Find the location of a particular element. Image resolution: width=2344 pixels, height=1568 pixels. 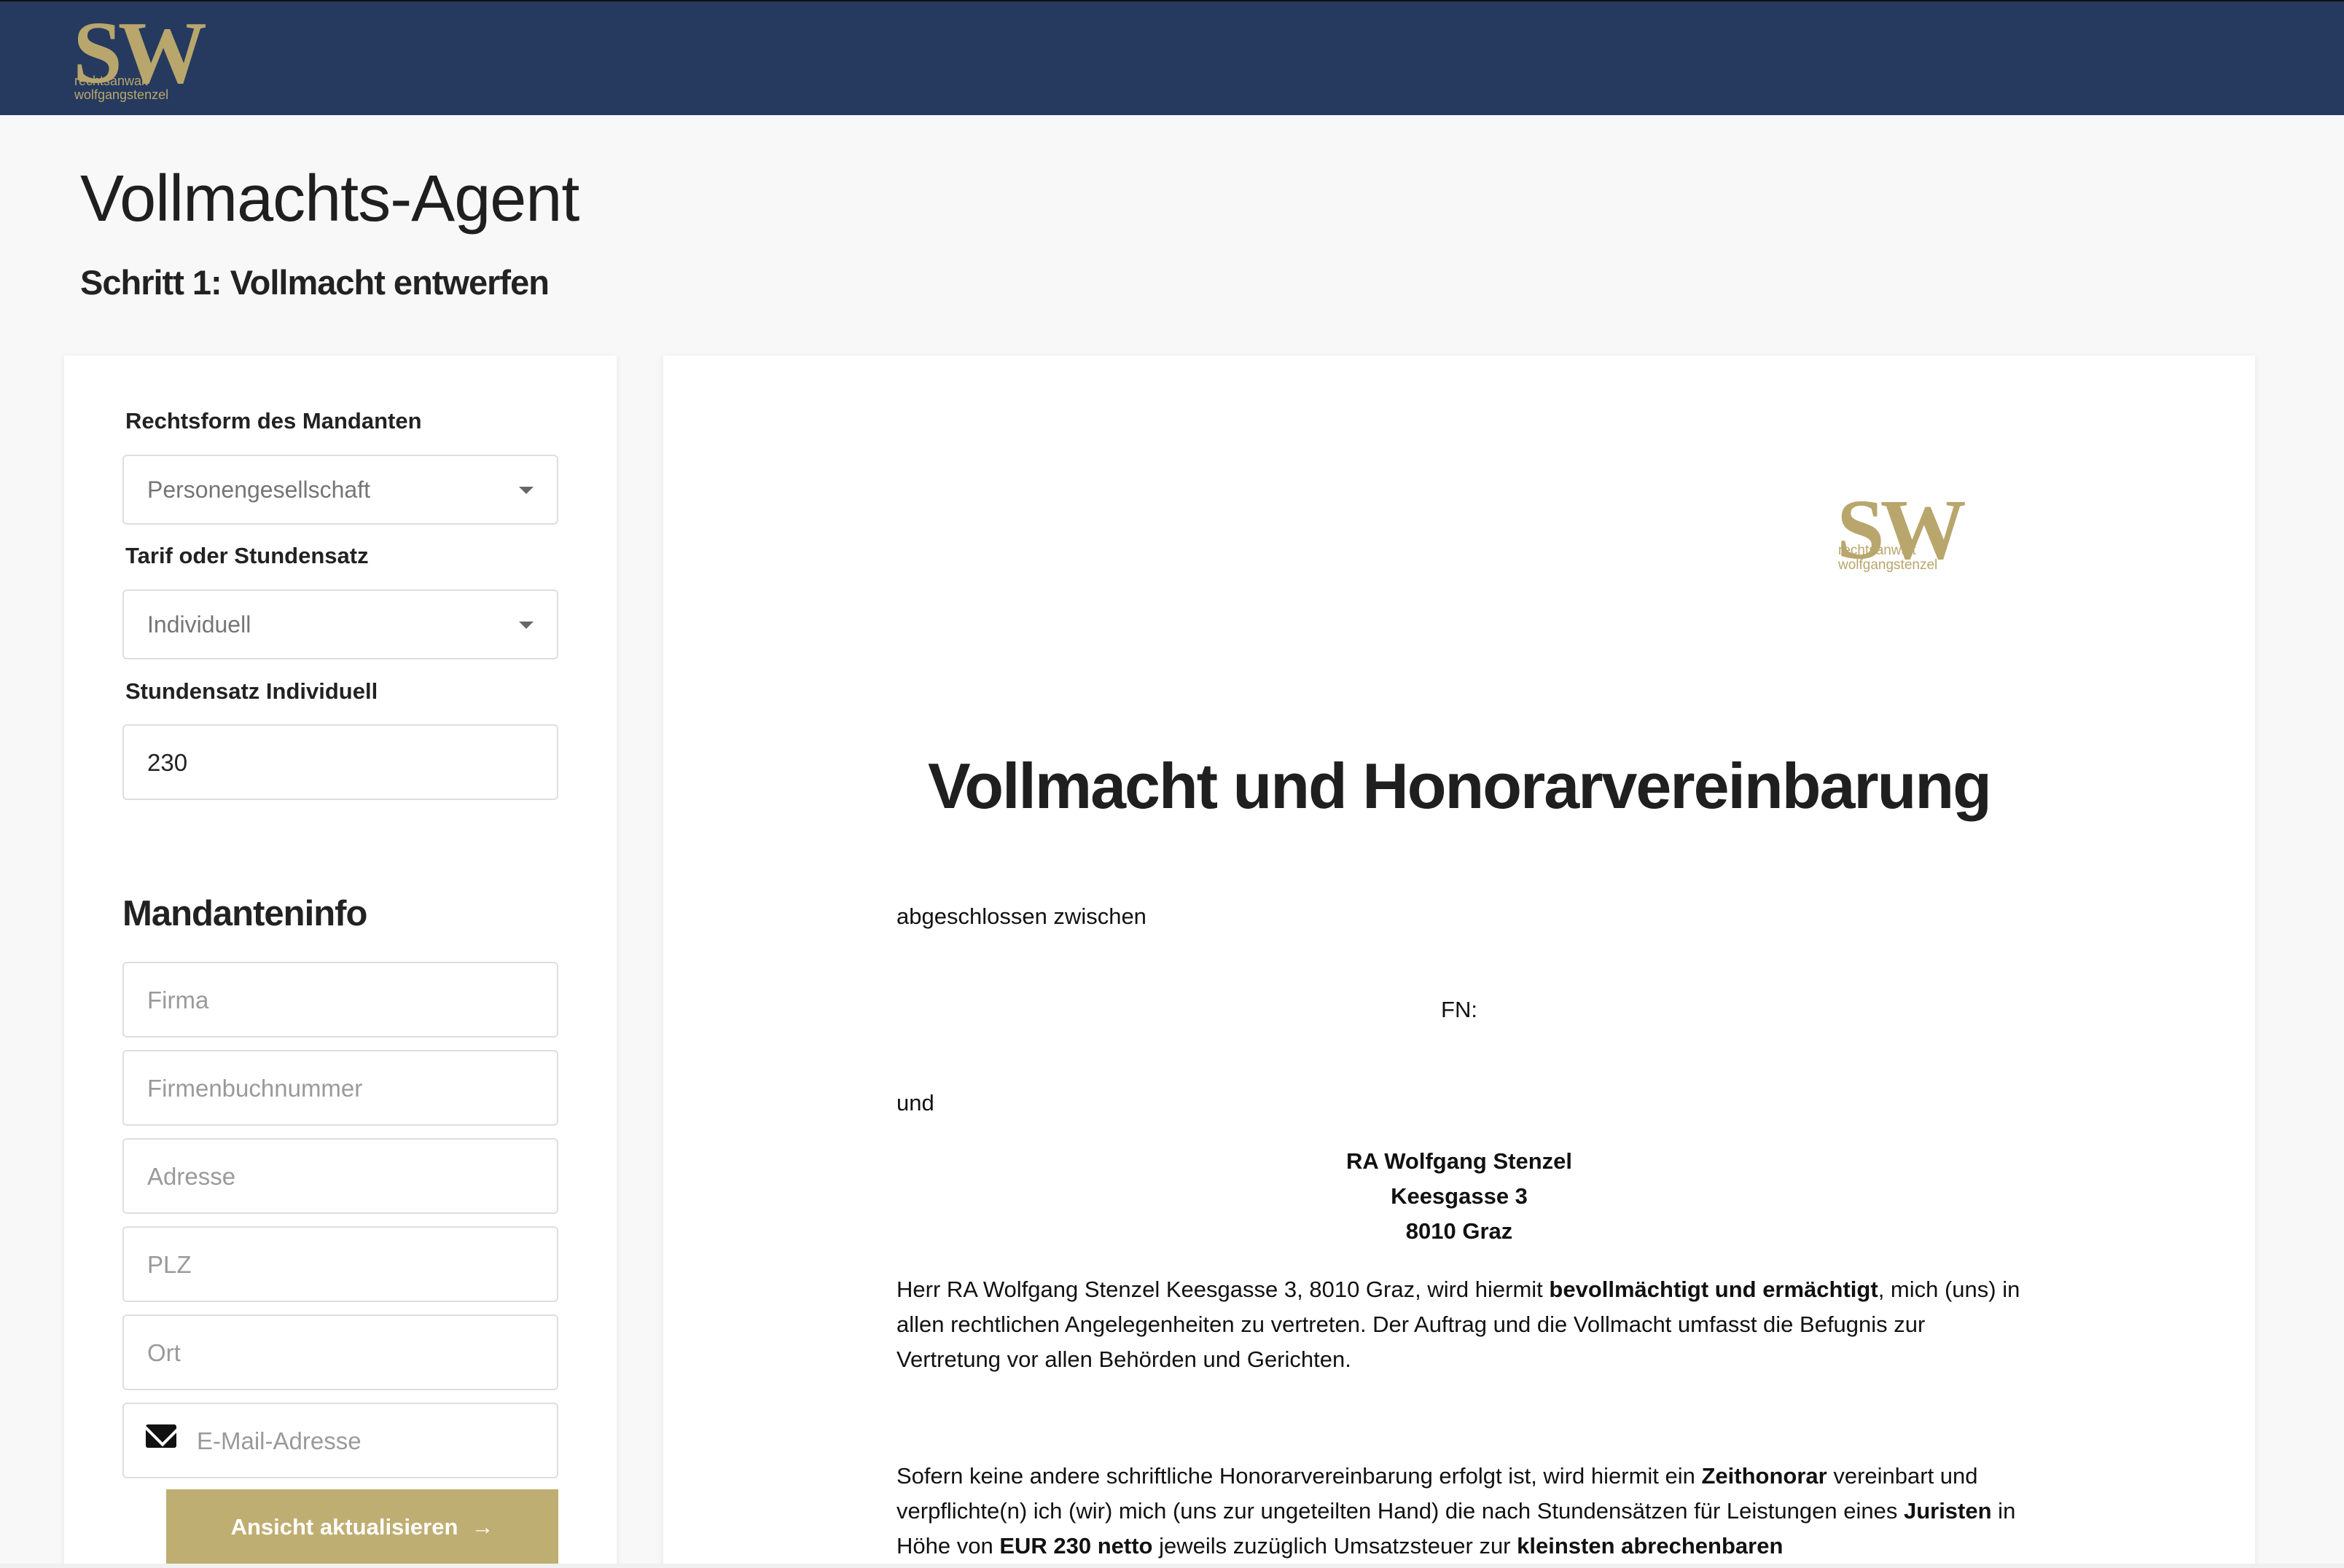

hourly-rate-input is located at coordinates (340, 763).